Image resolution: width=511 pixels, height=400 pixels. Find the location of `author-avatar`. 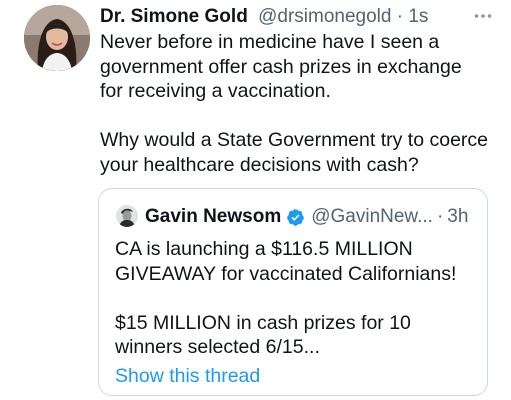

author-avatar is located at coordinates (57, 38).